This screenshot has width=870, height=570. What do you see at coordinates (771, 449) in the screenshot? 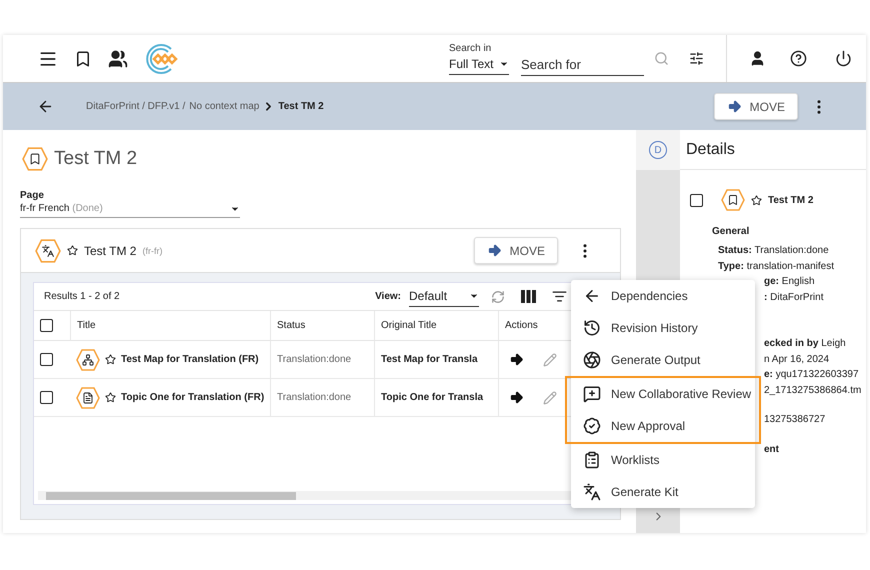
I see `detail-line: ent` at bounding box center [771, 449].